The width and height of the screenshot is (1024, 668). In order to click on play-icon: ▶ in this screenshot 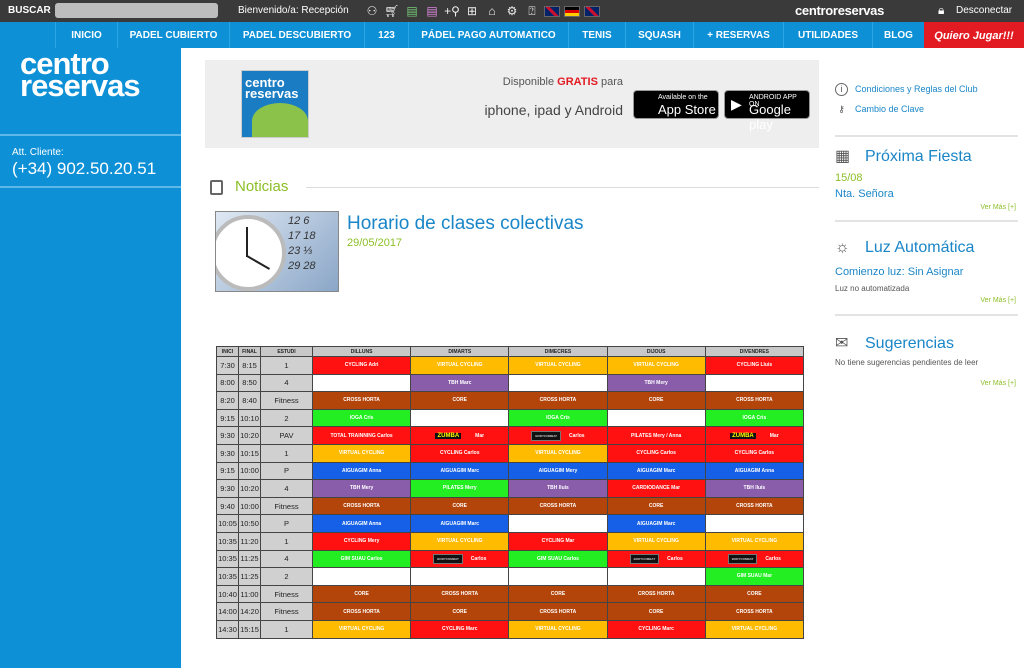, I will do `click(736, 104)`.